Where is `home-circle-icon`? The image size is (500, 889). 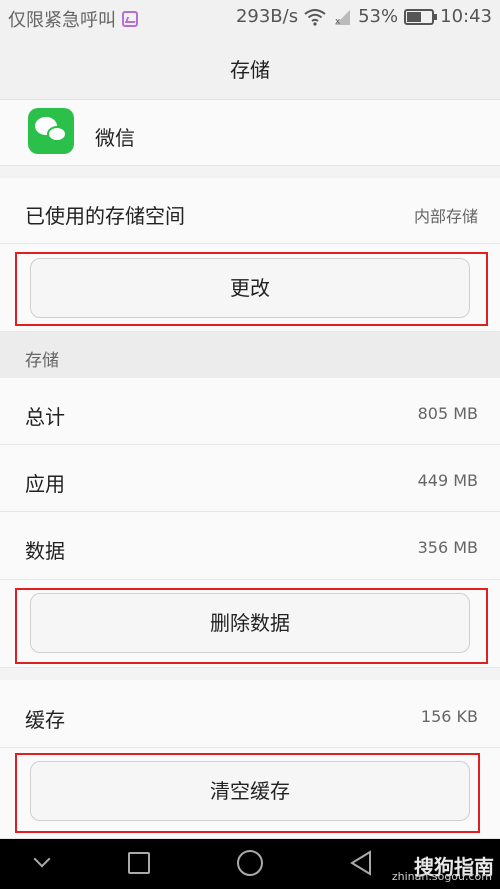
home-circle-icon is located at coordinates (250, 863).